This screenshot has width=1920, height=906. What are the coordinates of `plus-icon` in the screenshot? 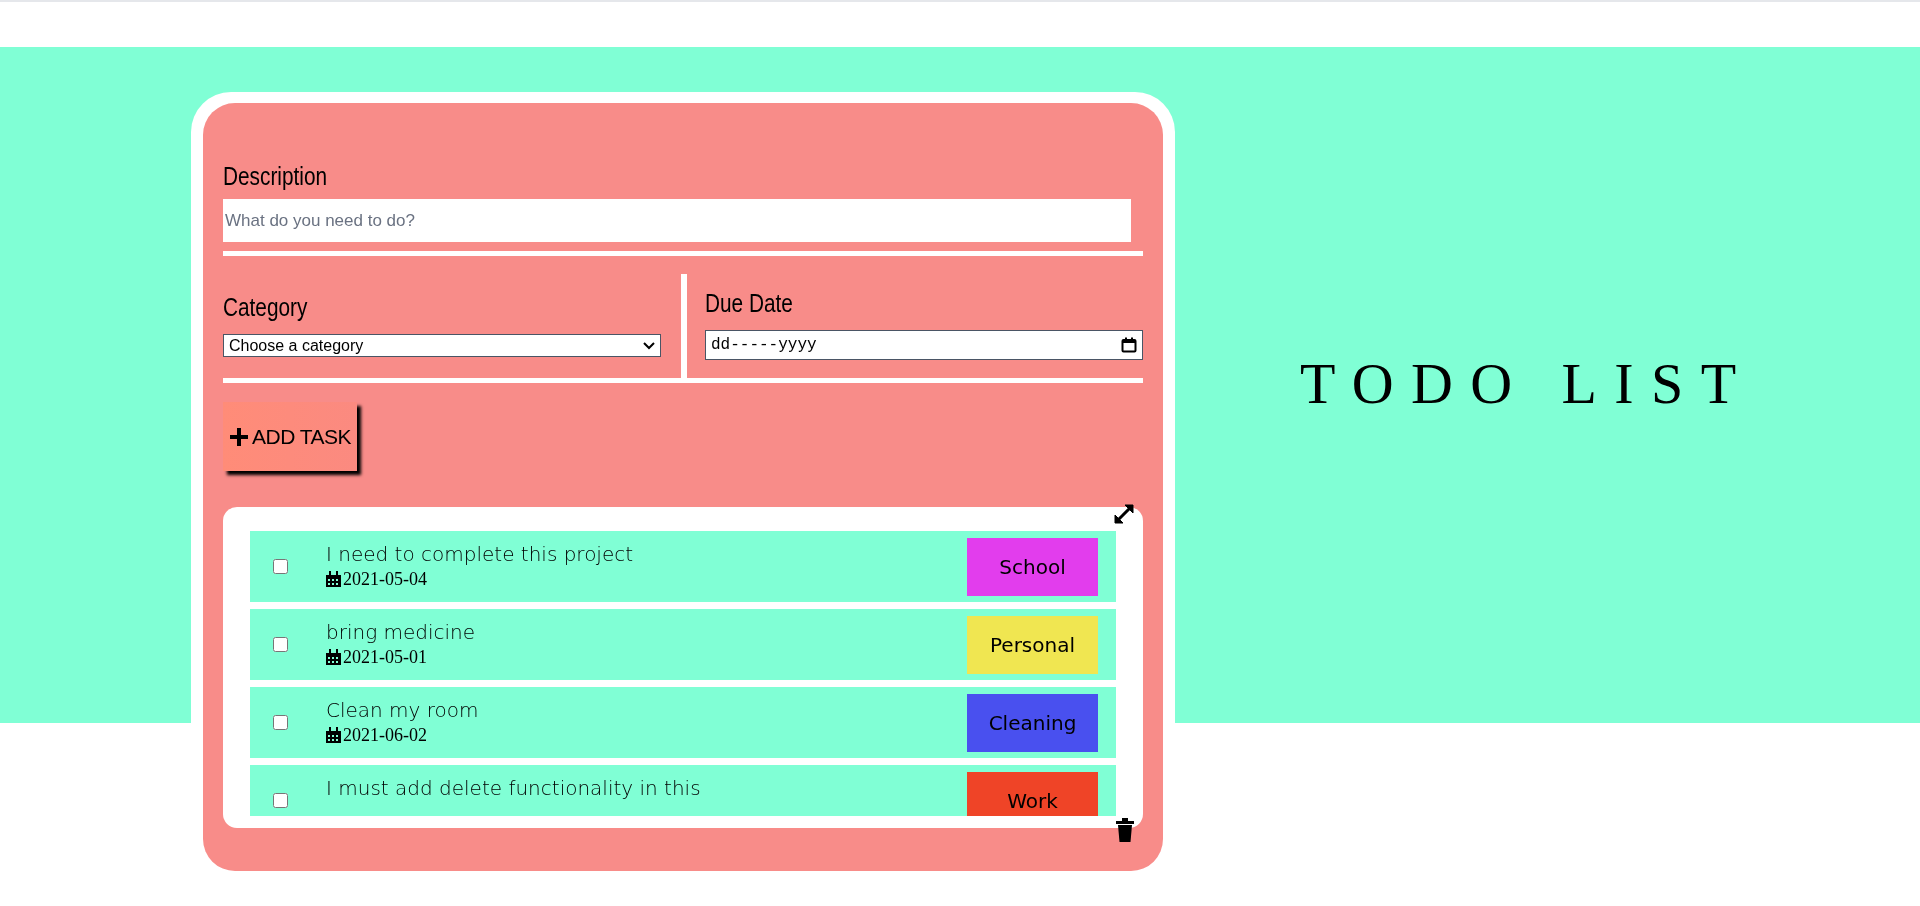 It's located at (239, 436).